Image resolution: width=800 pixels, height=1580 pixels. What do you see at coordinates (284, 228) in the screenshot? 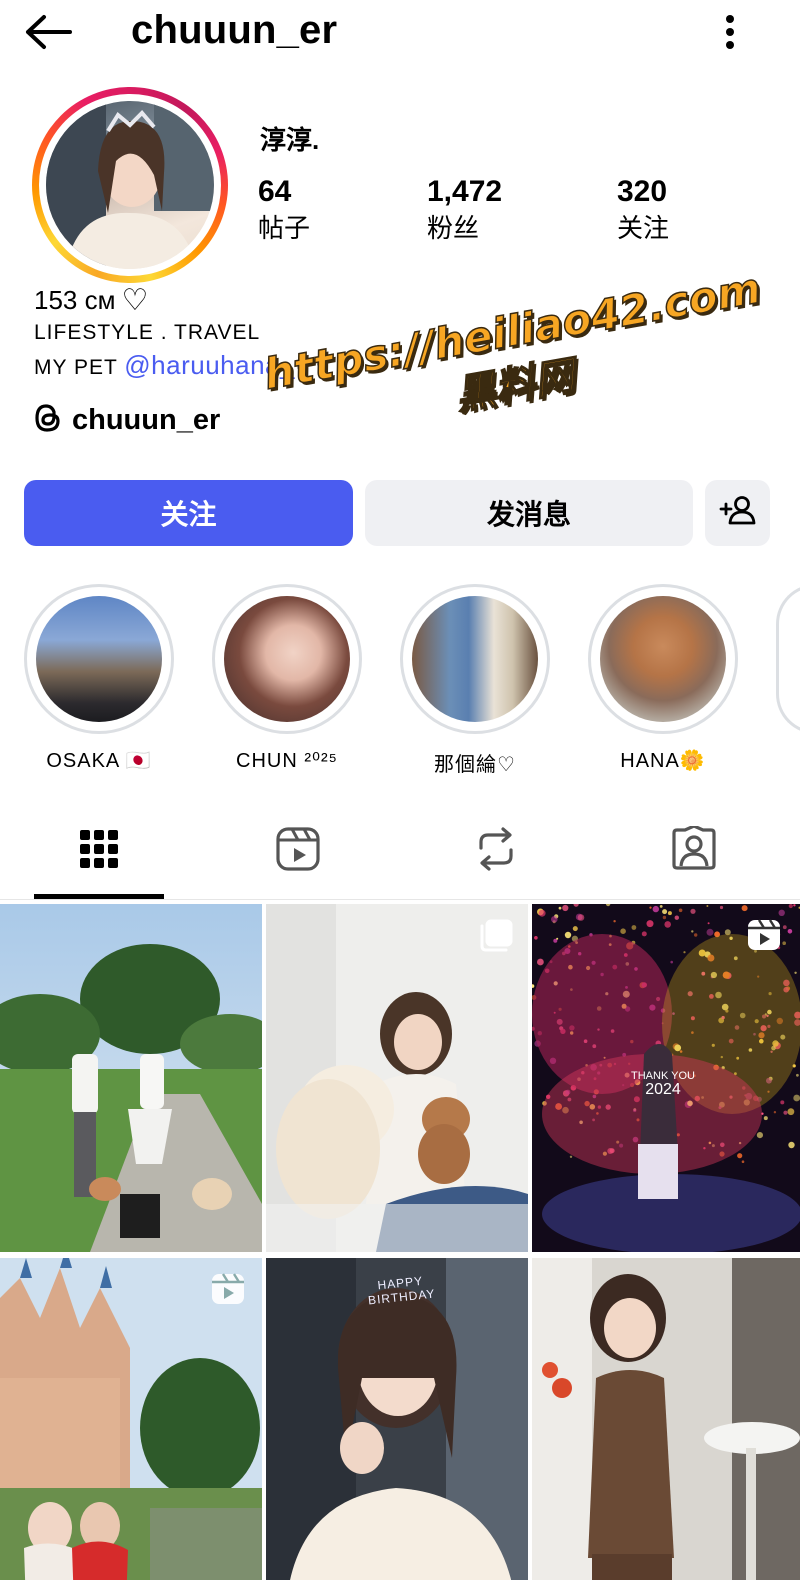
I see `stat-label: 帖子` at bounding box center [284, 228].